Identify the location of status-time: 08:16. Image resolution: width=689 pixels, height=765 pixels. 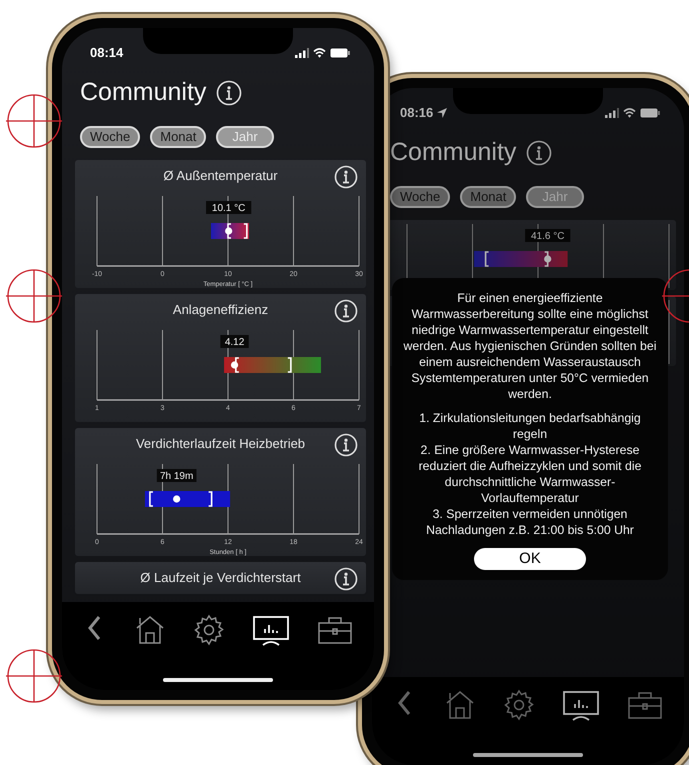
(417, 113).